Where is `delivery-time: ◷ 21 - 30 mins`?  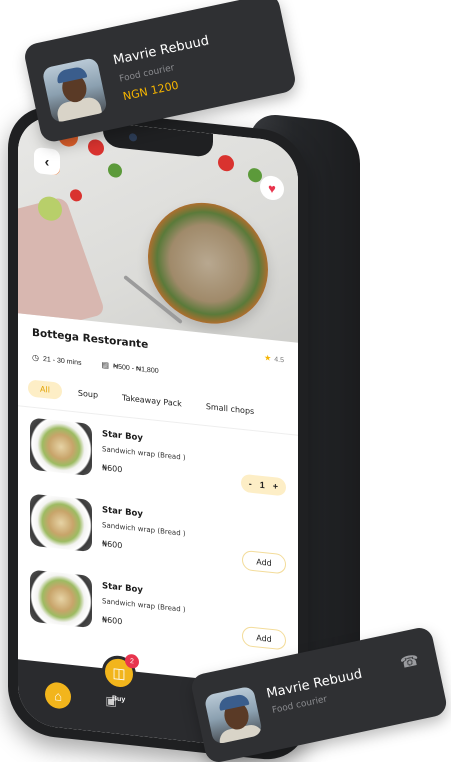
delivery-time: ◷ 21 - 30 mins is located at coordinates (57, 360).